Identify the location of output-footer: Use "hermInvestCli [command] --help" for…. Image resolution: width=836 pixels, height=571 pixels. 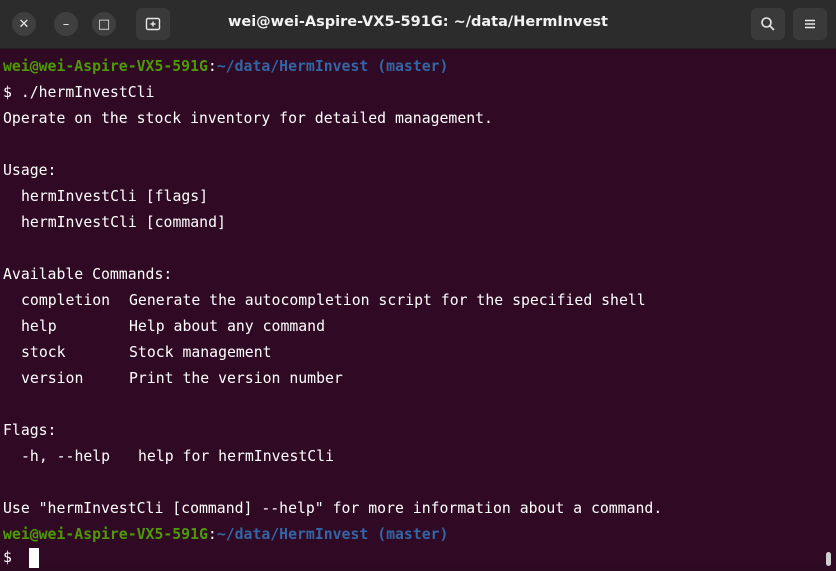
(333, 508).